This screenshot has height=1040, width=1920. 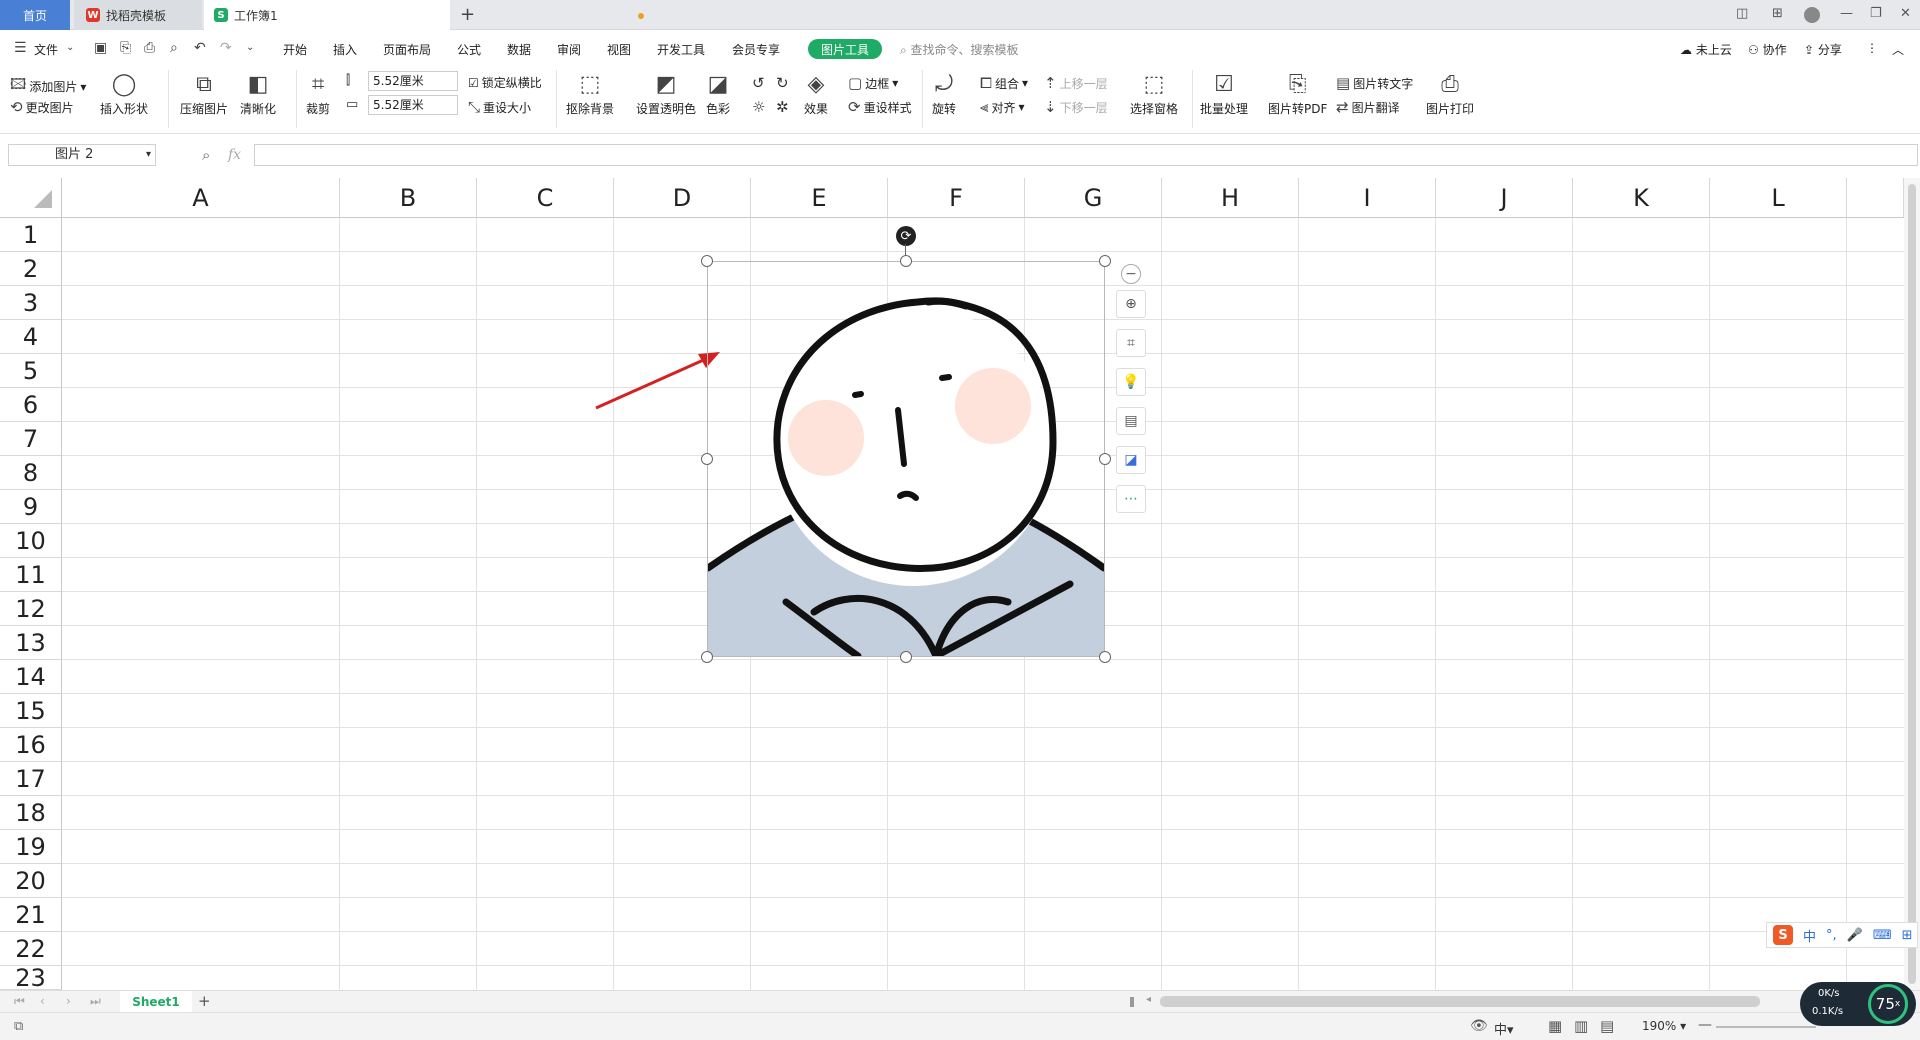 I want to click on layout-icon: ◫, so click(x=1742, y=13).